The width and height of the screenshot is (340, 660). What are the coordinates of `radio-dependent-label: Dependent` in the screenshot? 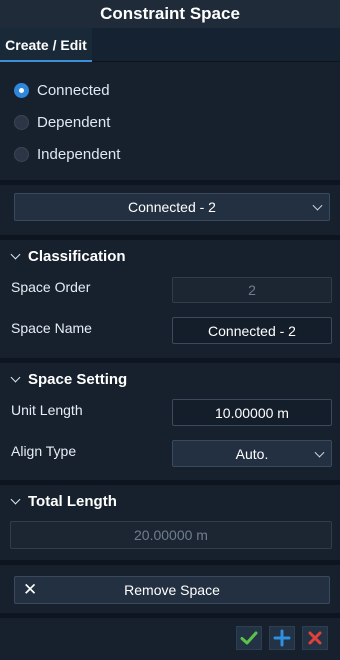 It's located at (74, 122).